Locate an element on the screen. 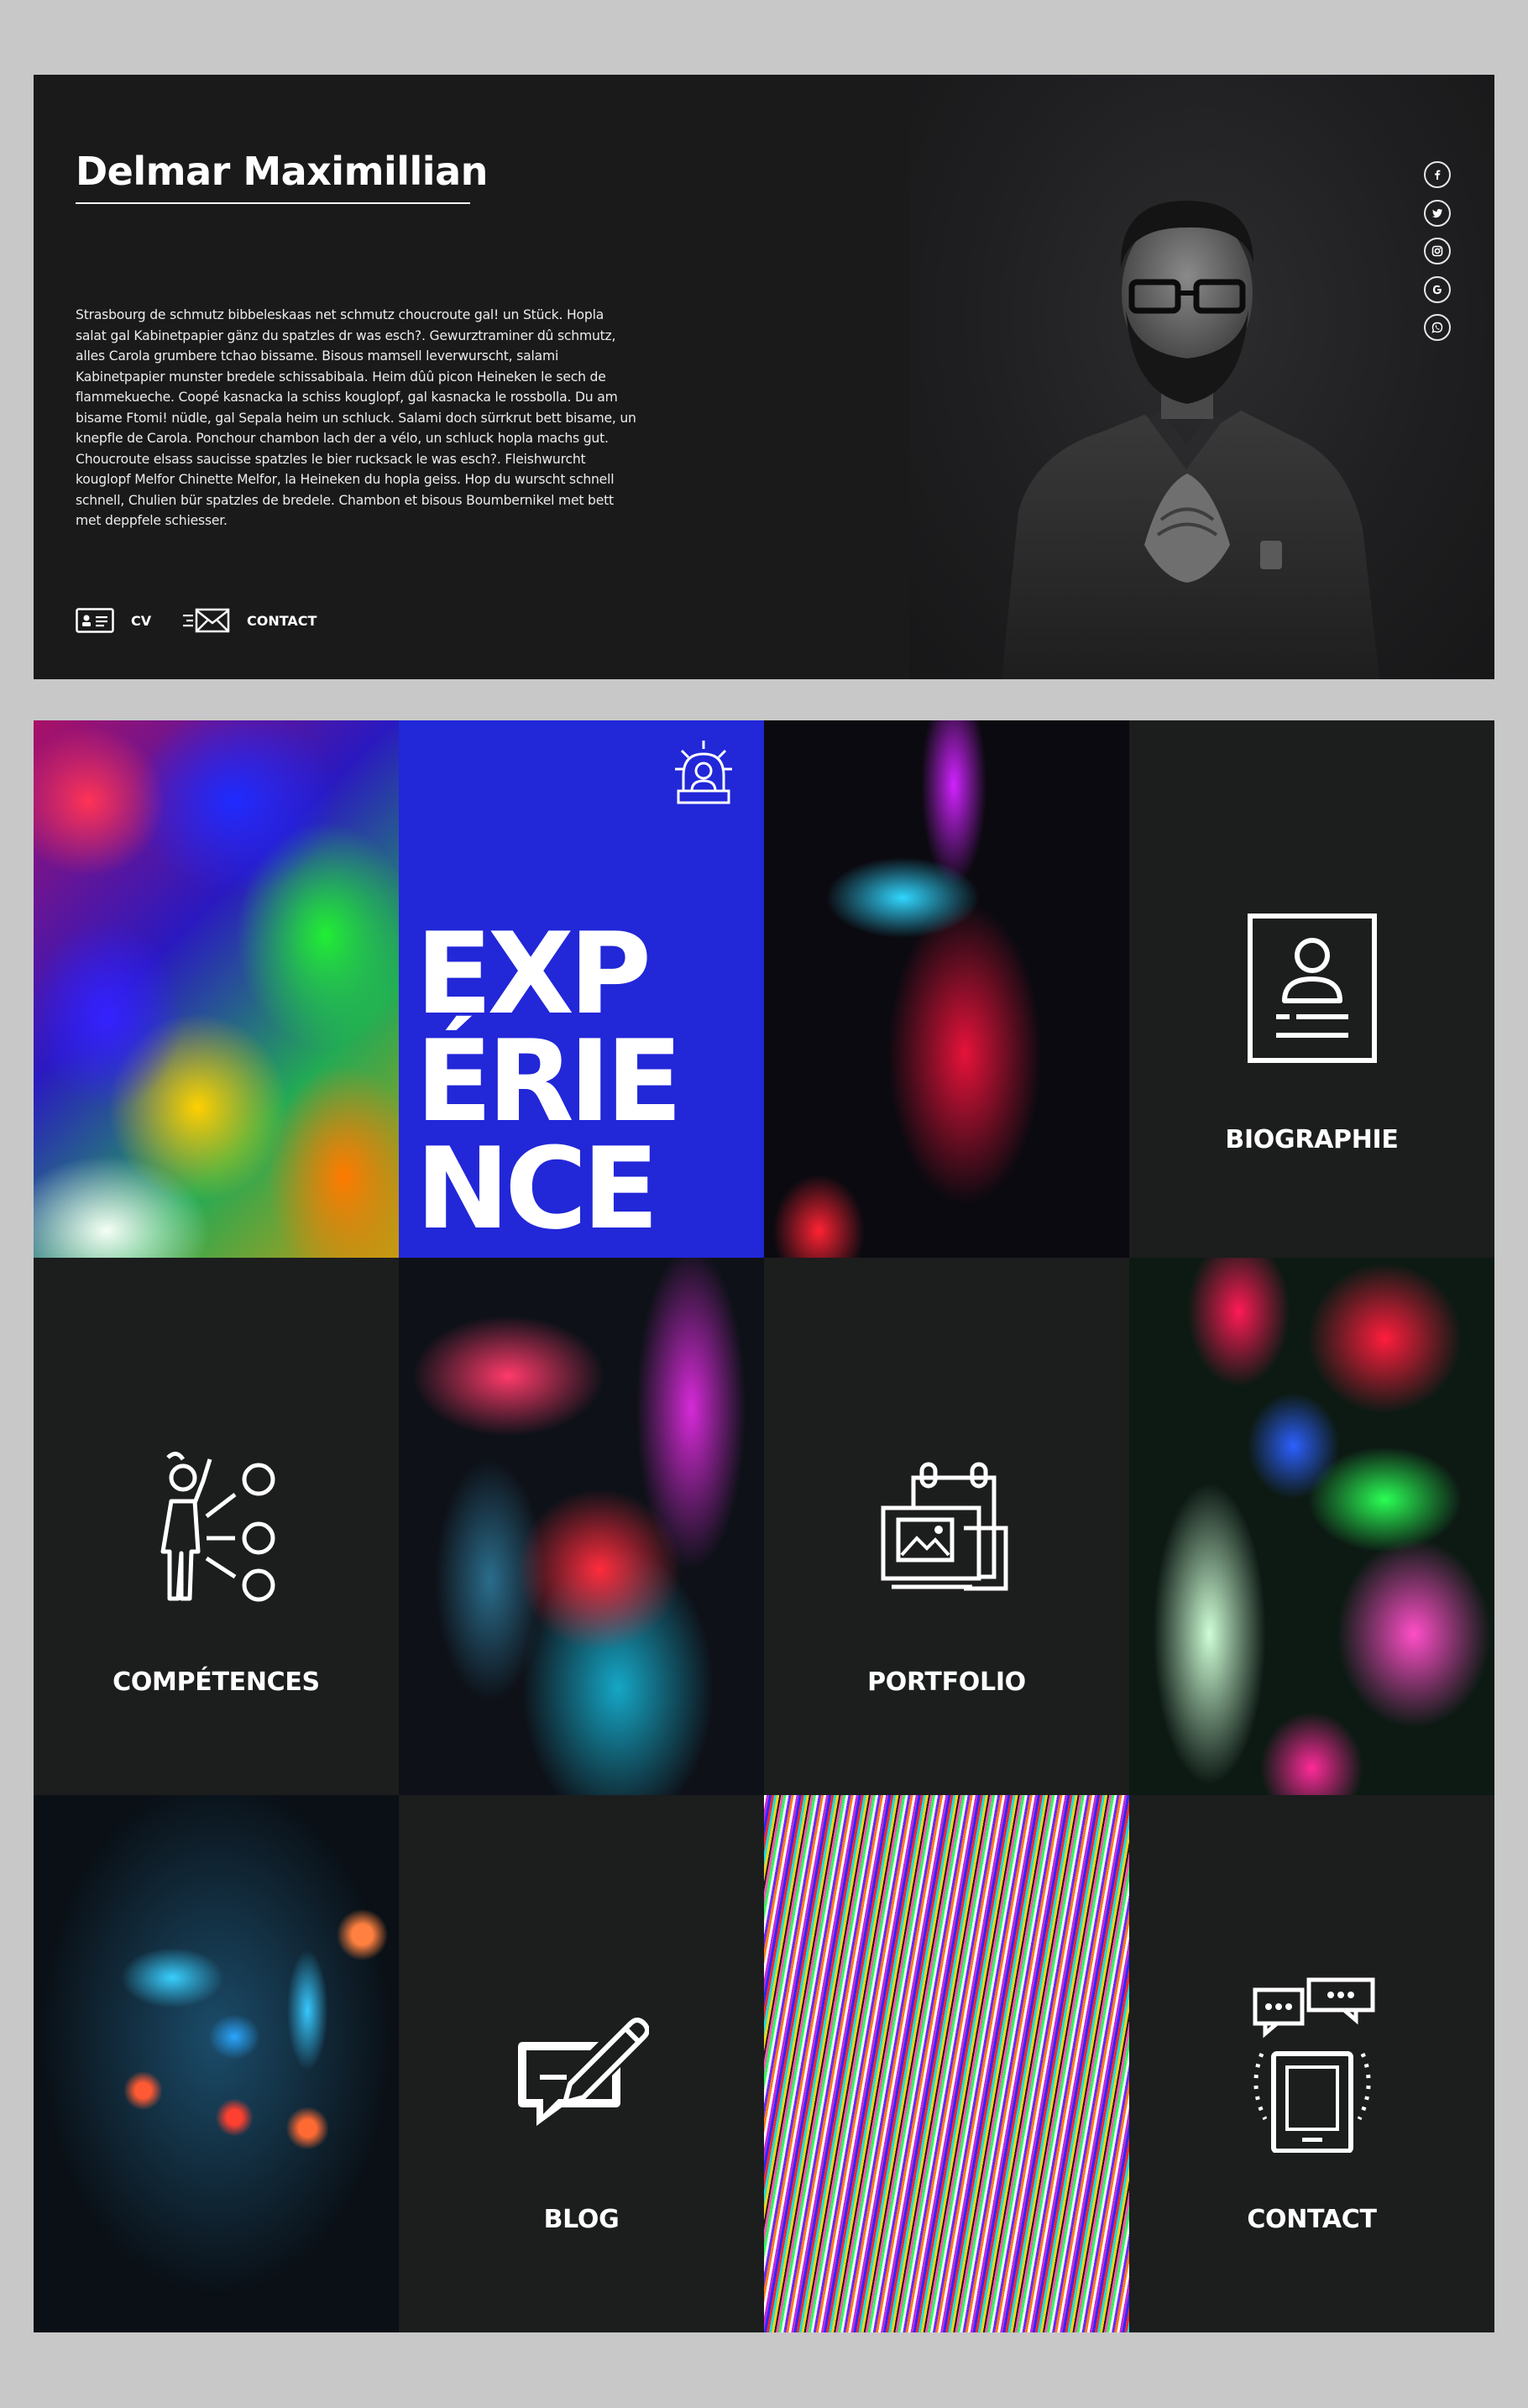 Image resolution: width=1528 pixels, height=2408 pixels. twitter-icon is located at coordinates (1438, 213).